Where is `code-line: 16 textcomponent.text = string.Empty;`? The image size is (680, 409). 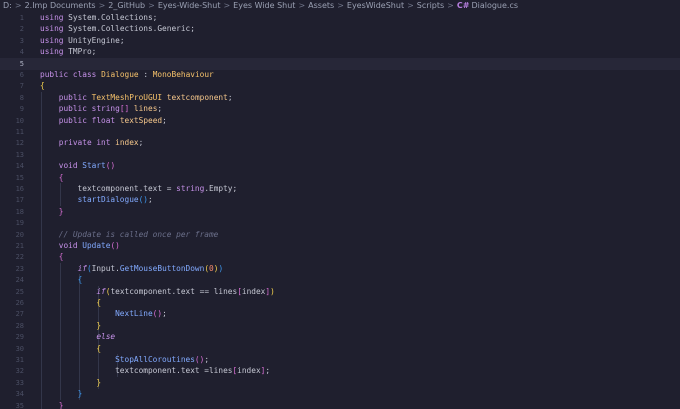 code-line: 16 textcomponent.text = string.Empty; is located at coordinates (340, 189).